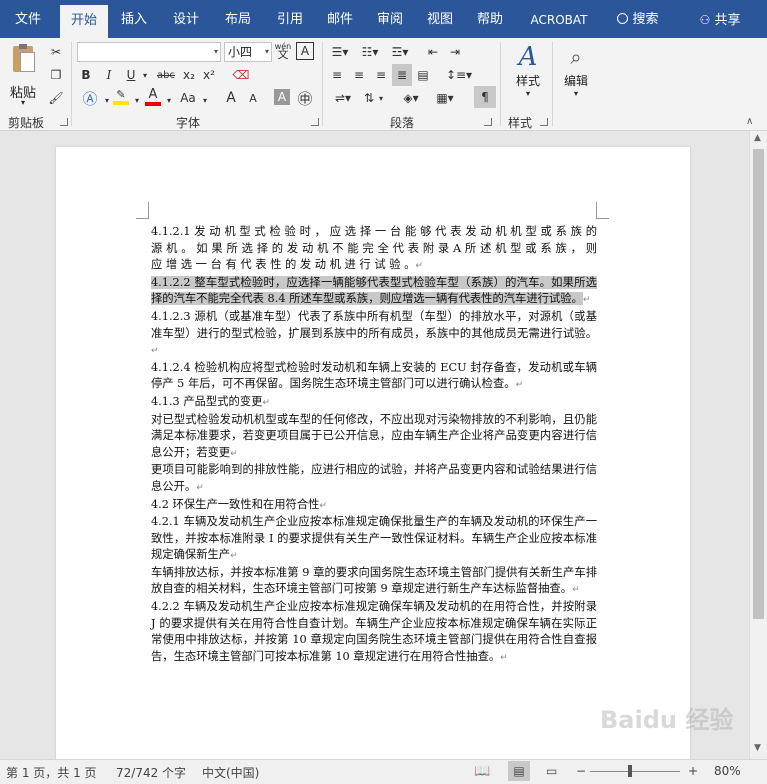  Describe the element at coordinates (28, 19) in the screenshot. I see `tab-file: 文件` at that location.